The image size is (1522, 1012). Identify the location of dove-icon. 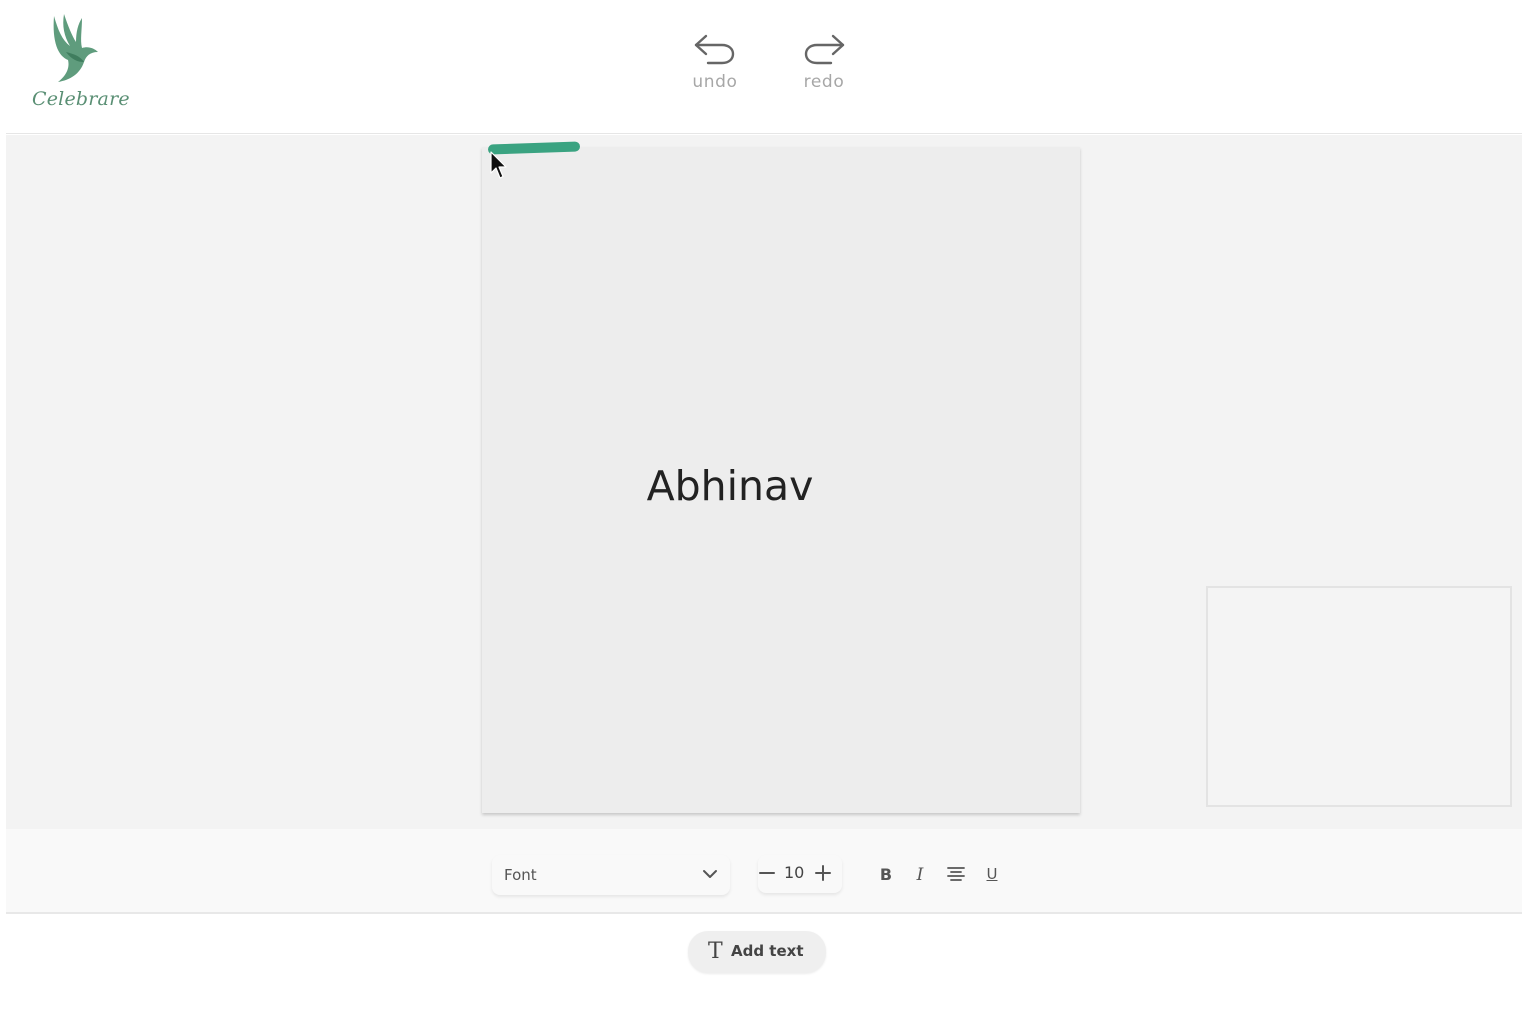
(75, 48).